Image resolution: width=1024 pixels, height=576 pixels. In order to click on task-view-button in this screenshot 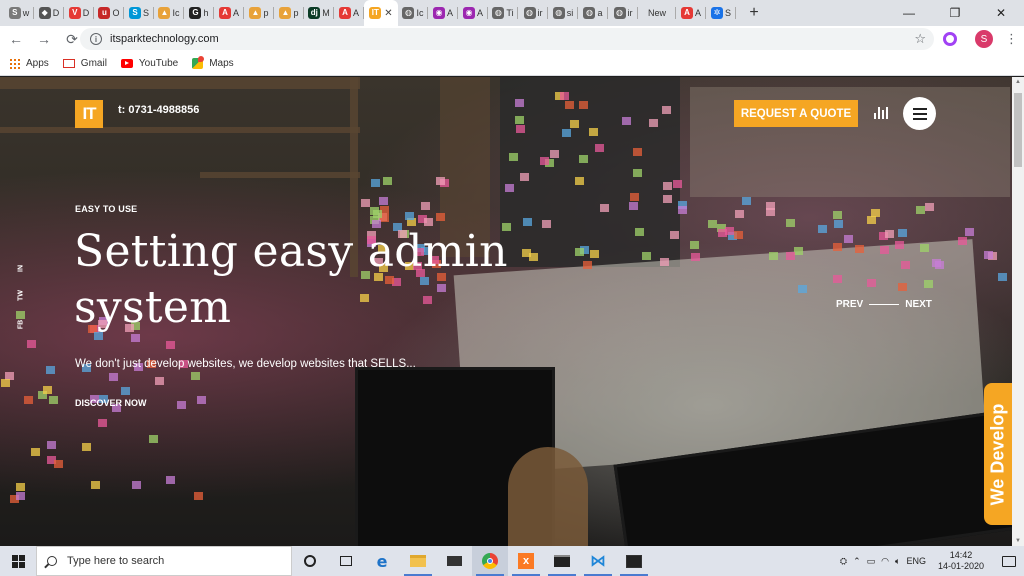, I will do `click(346, 561)`.